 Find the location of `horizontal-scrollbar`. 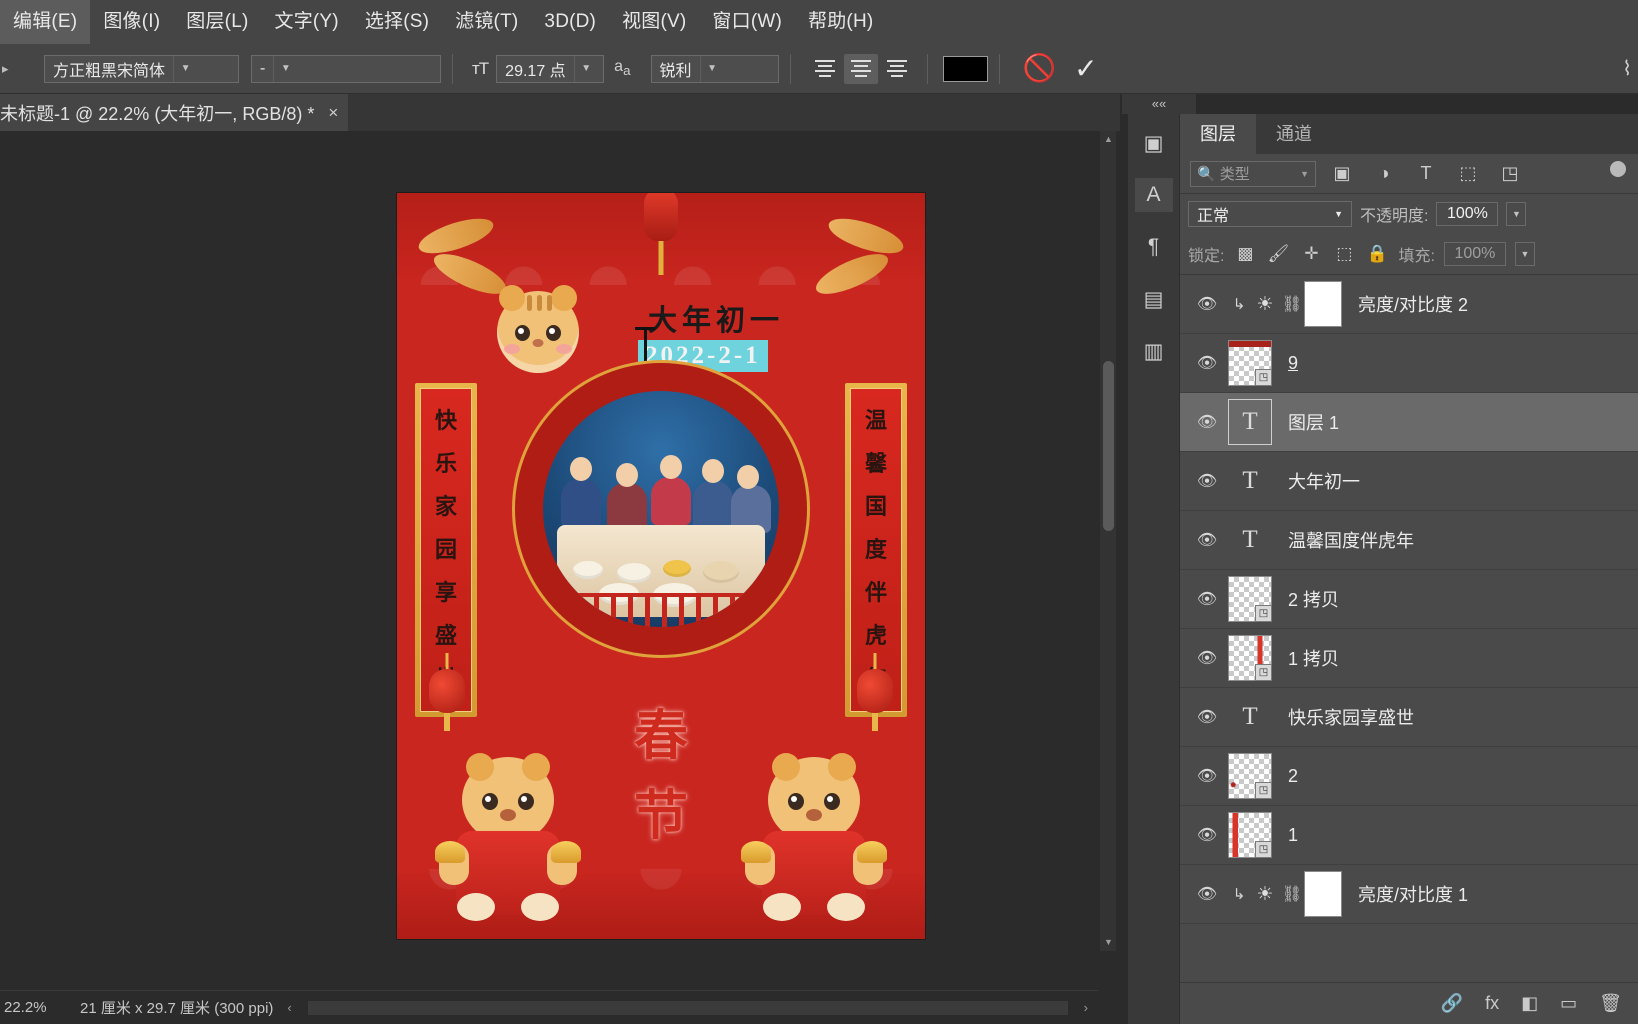

horizontal-scrollbar is located at coordinates (687, 1007).